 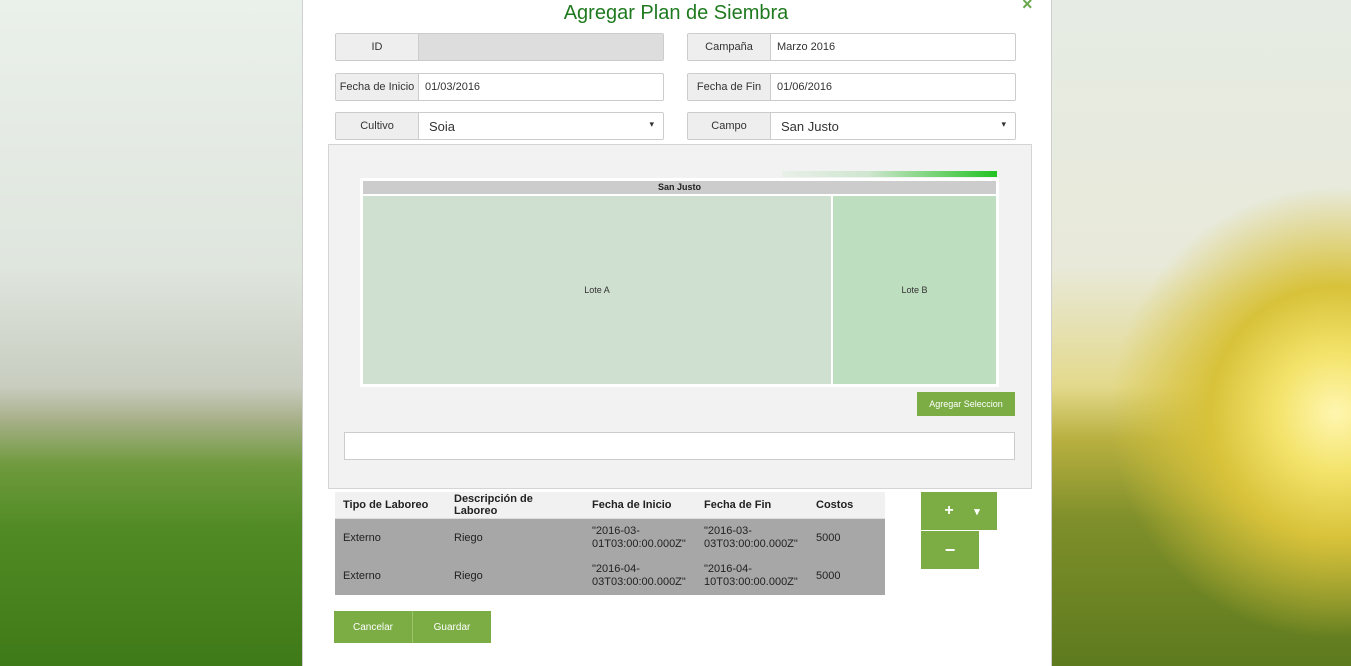 I want to click on cell-fecha-fin-line2: 03T03:00:00.000Z", so click(x=751, y=544).